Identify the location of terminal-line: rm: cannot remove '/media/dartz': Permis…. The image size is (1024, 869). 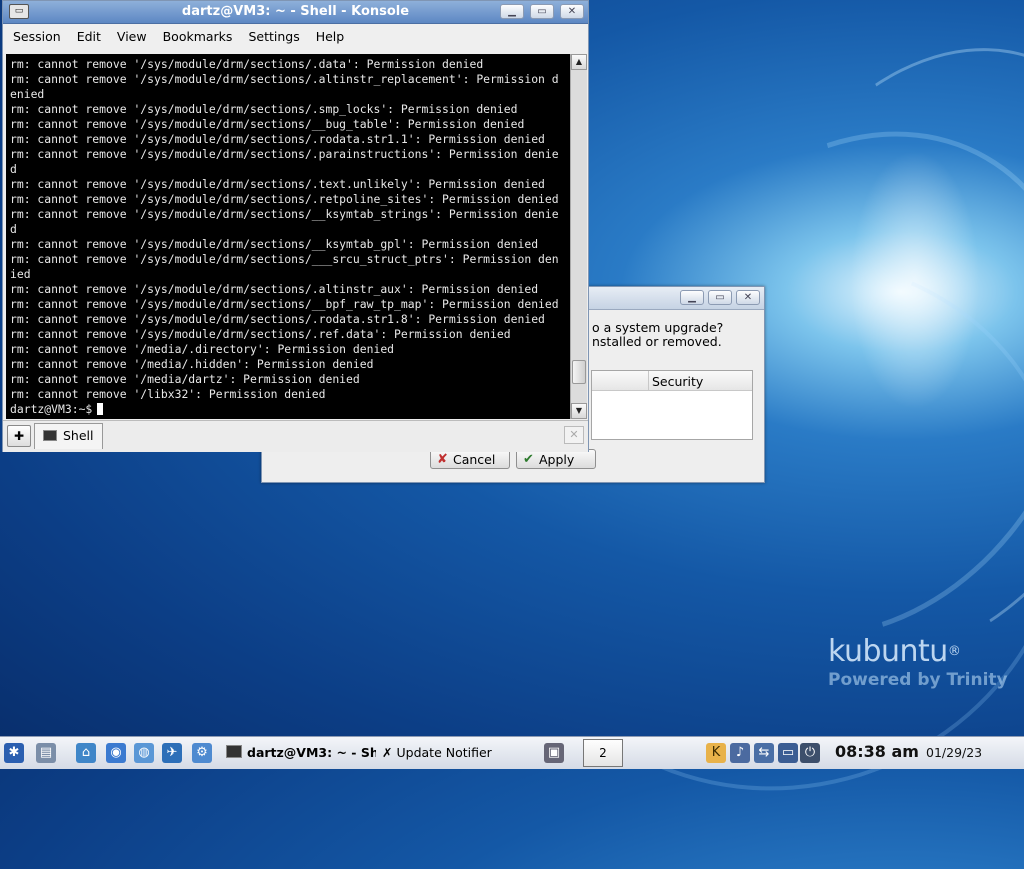
(185, 379).